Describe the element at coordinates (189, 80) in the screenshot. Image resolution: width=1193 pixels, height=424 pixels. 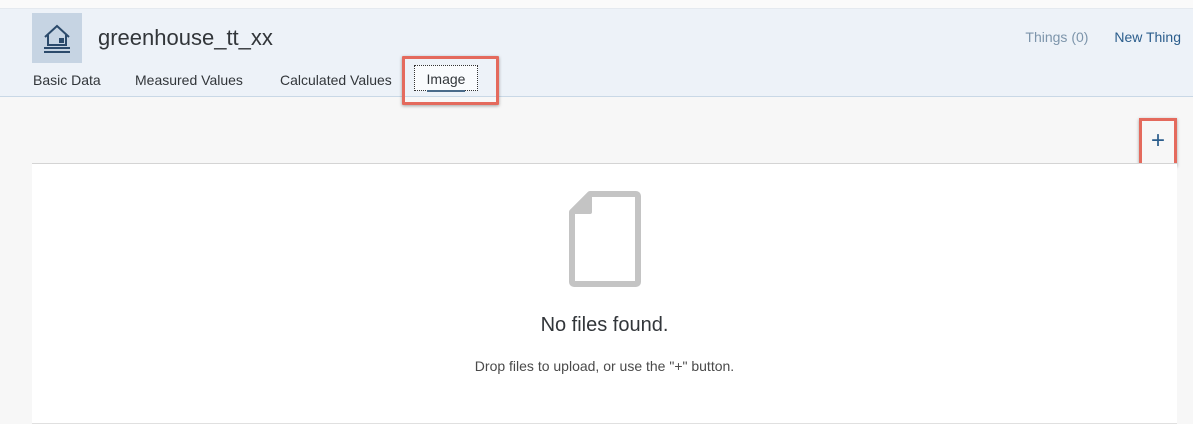
I see `tab-measured-values: Measured Values` at that location.